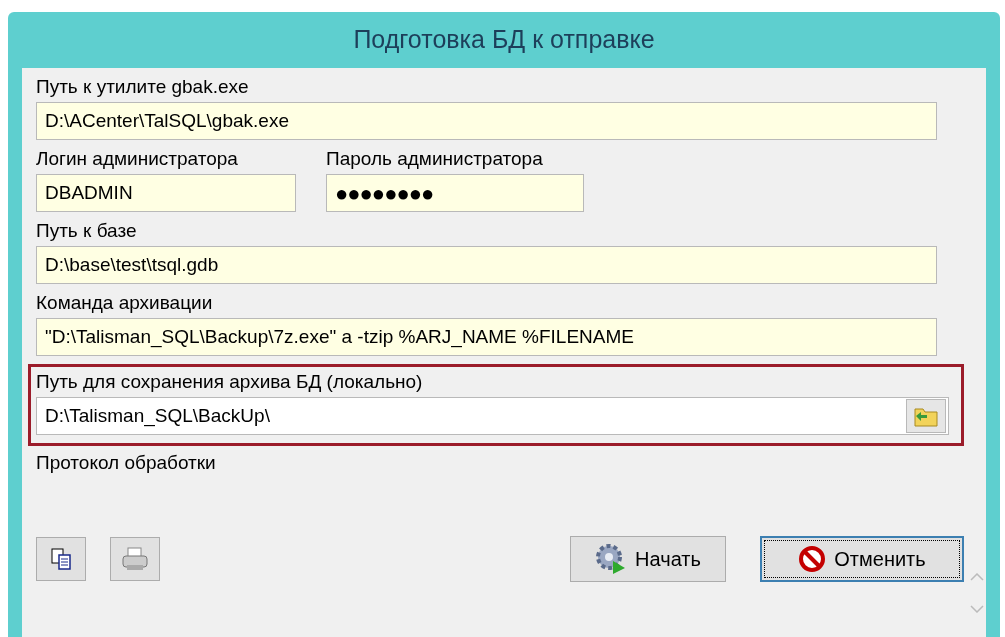  I want to click on input-field: D:\Talisman_SQL\BackUp\, so click(492, 416).